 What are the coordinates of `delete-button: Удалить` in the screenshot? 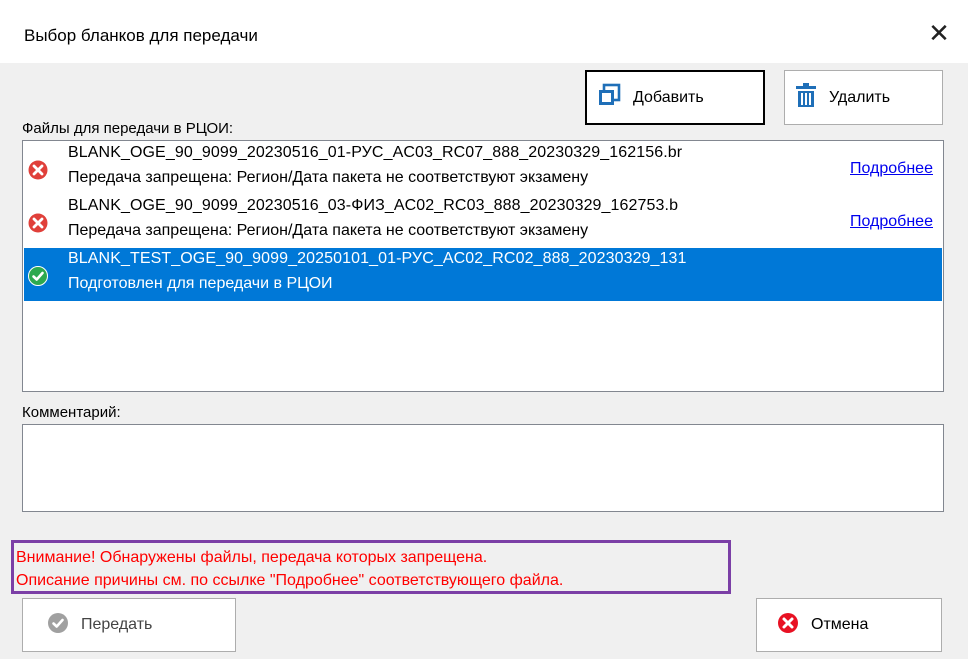 It's located at (863, 97).